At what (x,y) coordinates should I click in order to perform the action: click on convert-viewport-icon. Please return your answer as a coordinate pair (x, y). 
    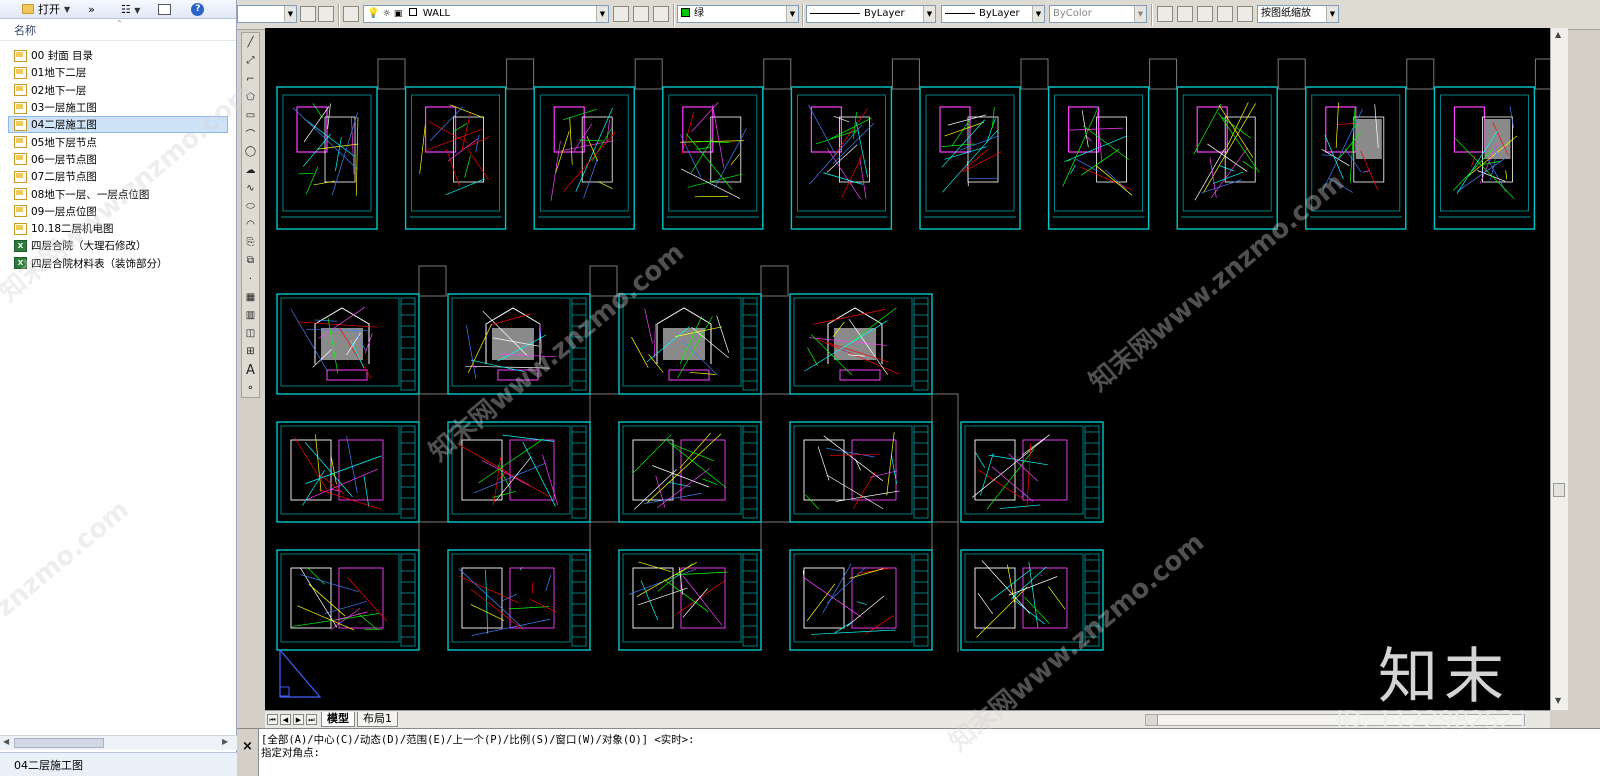
    Looking at the image, I should click on (1225, 14).